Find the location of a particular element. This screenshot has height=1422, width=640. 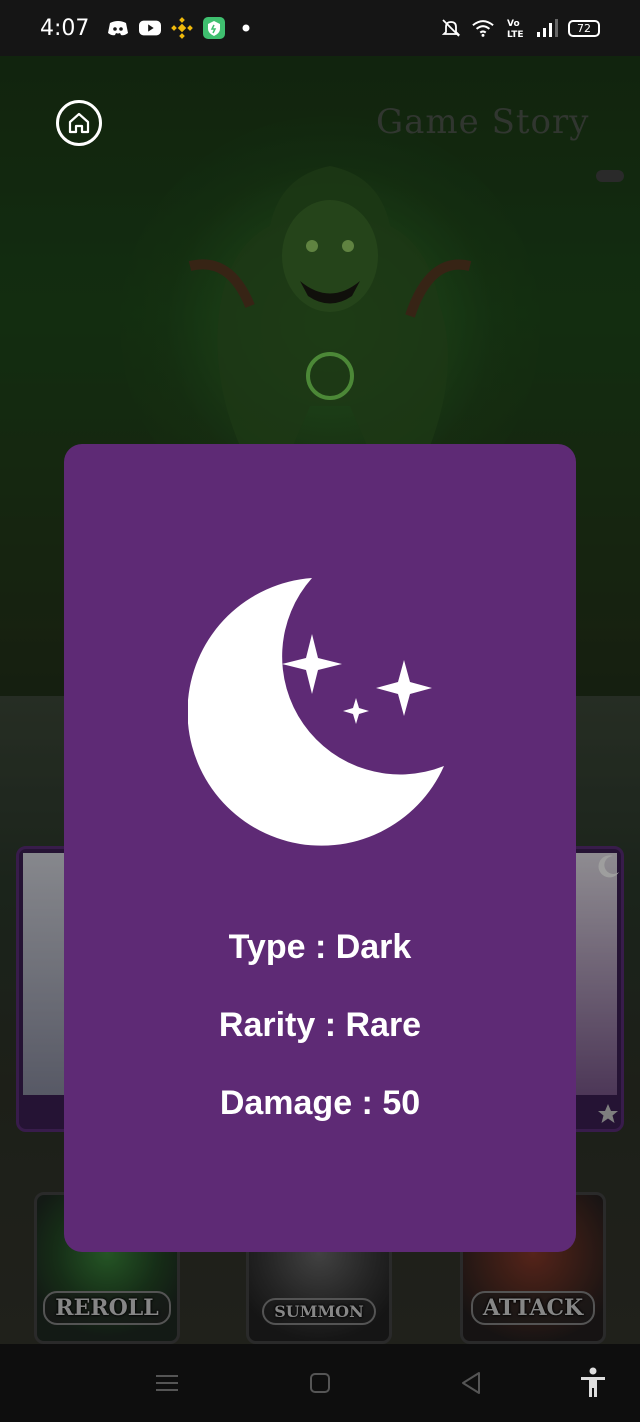

moon-stars-icon is located at coordinates (316, 712).